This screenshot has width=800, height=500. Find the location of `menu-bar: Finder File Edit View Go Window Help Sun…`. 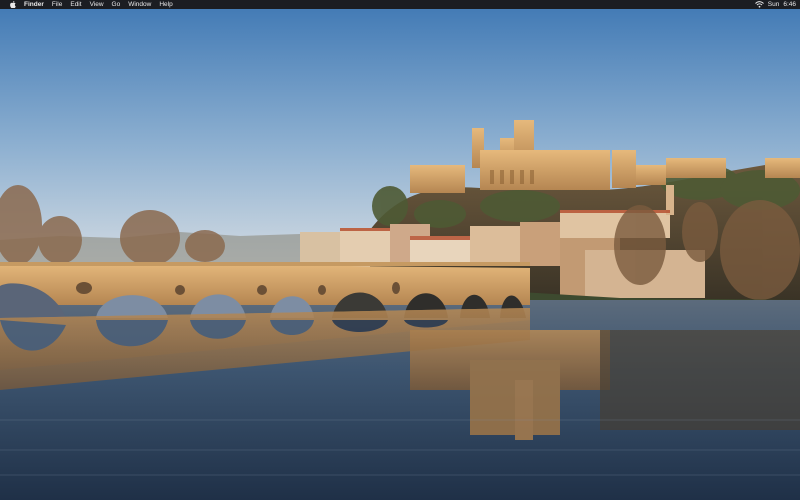

menu-bar: Finder File Edit View Go Window Help Sun… is located at coordinates (400, 4).